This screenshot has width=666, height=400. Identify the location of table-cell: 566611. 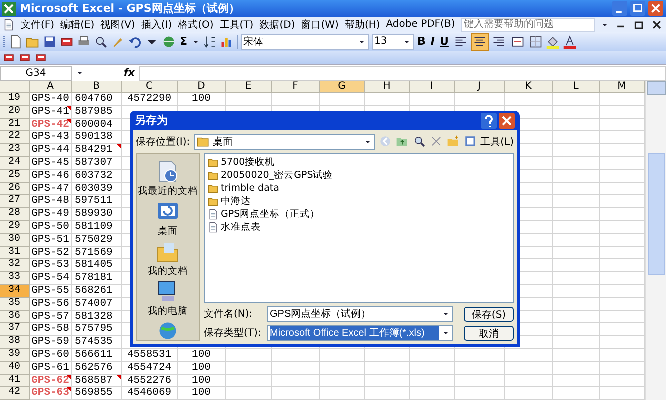
(97, 355).